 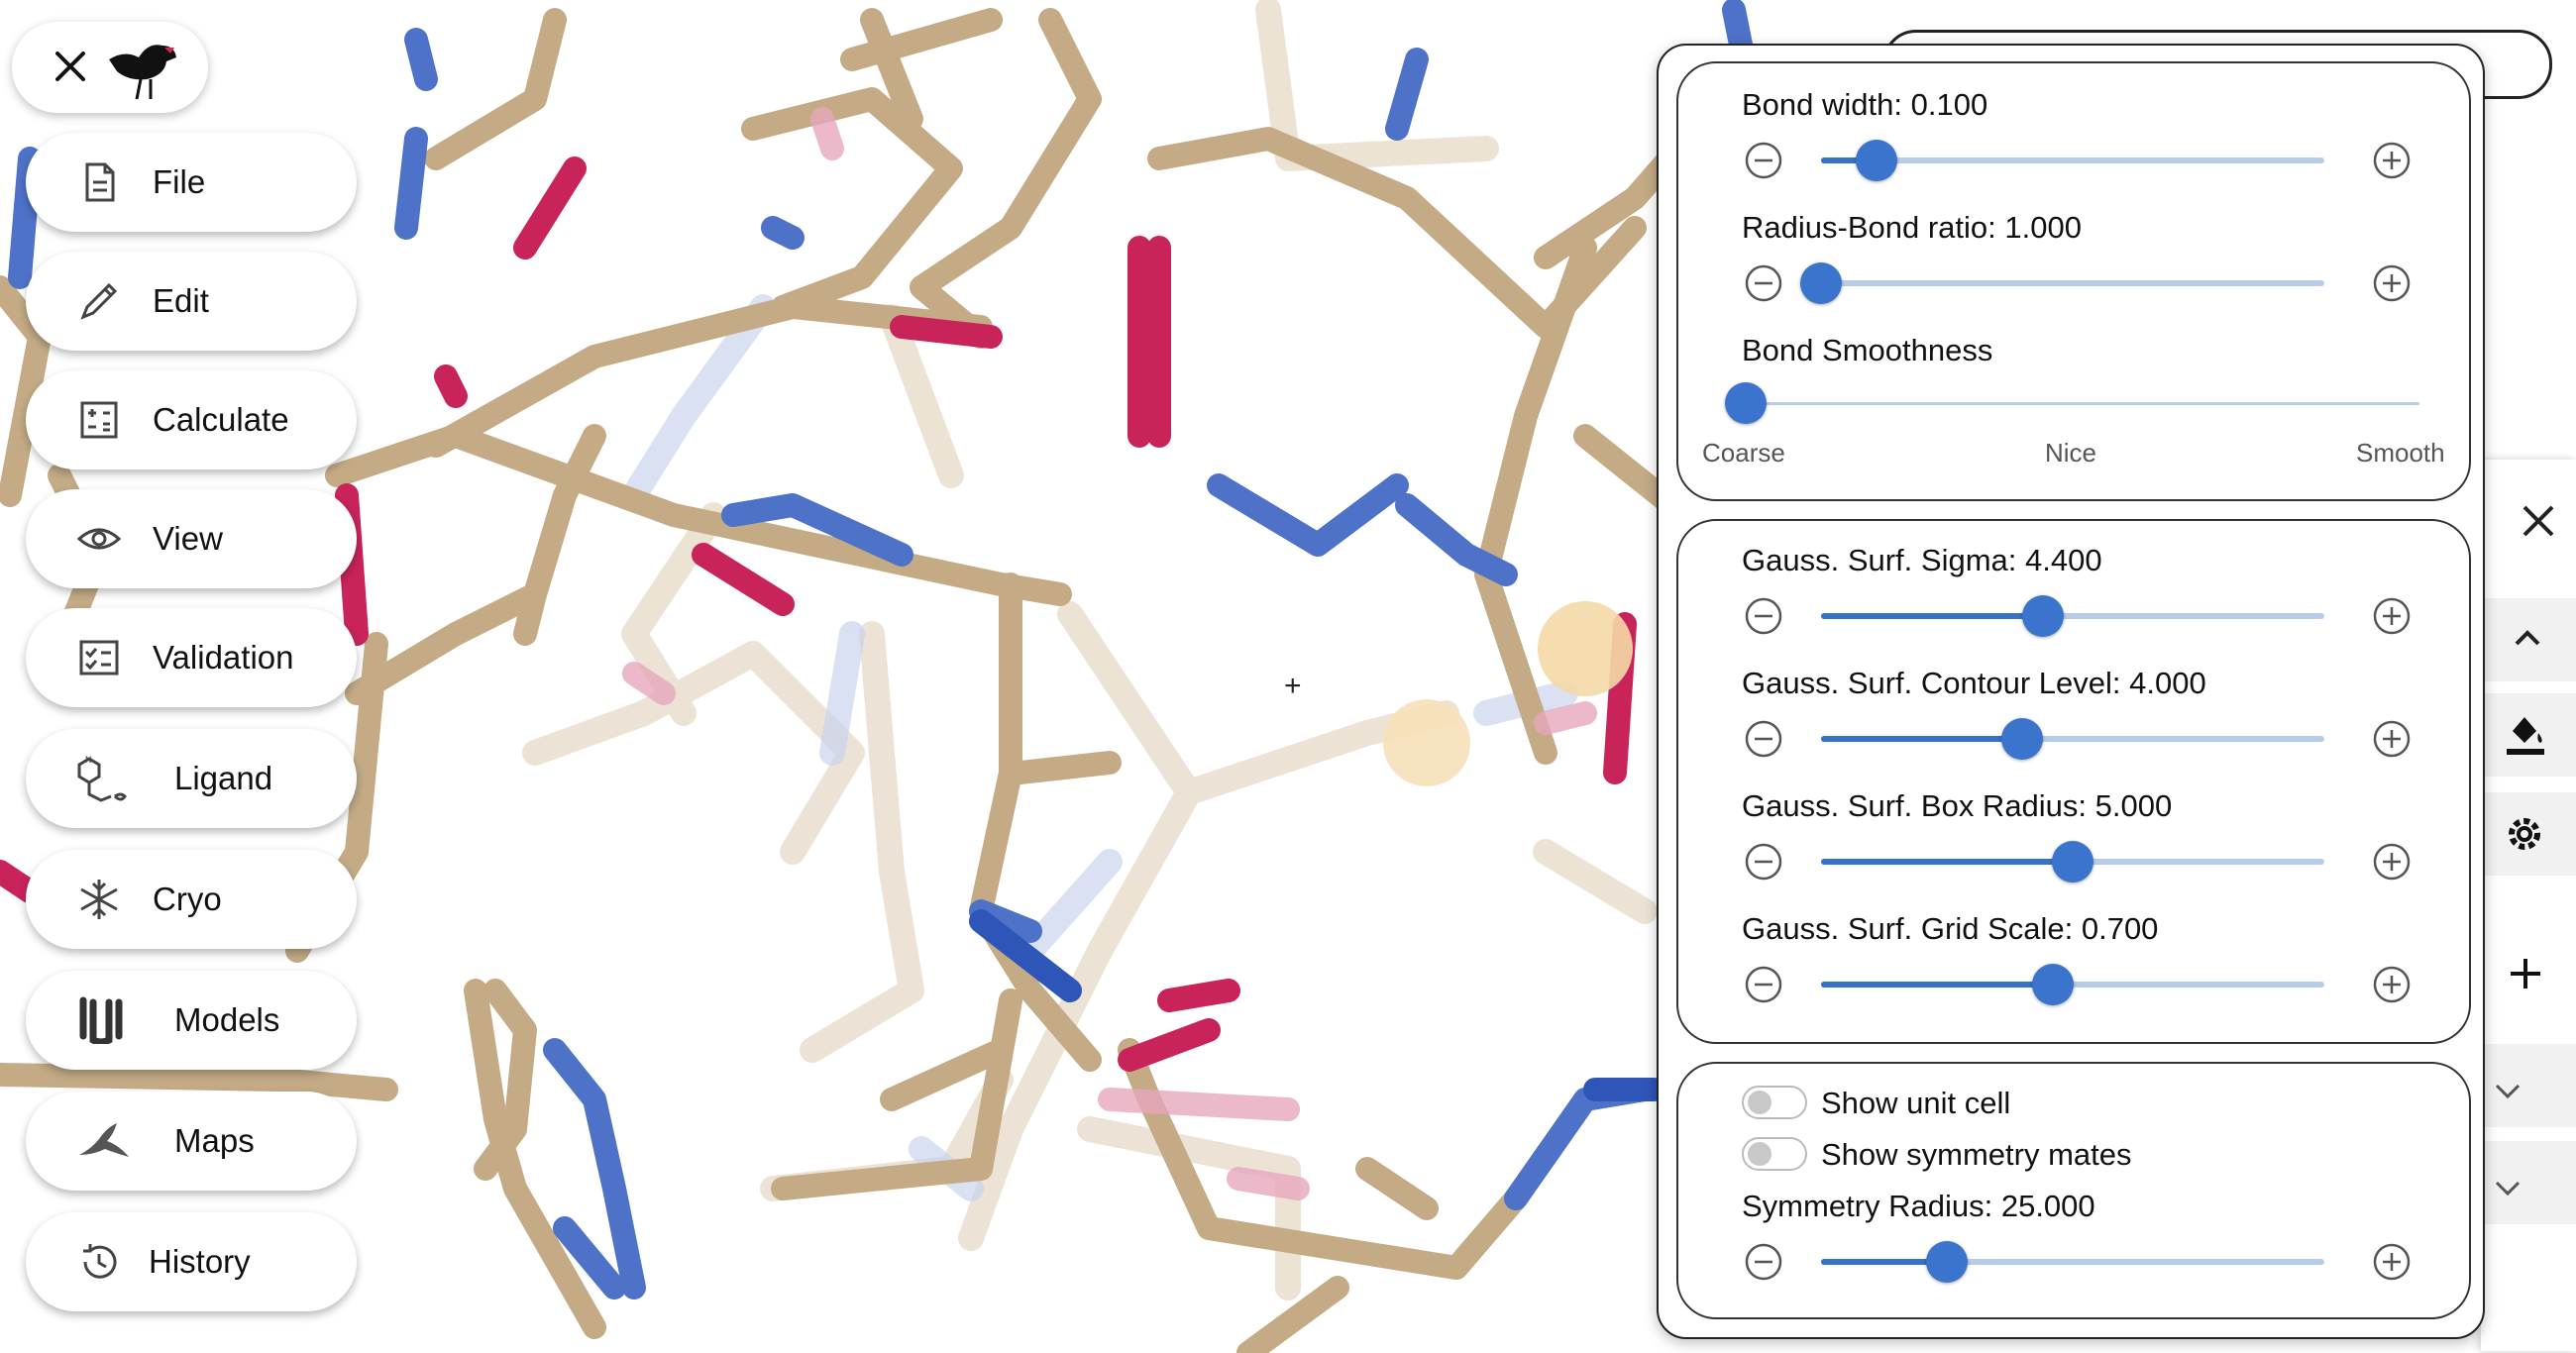 What do you see at coordinates (1865, 104) in the screenshot?
I see `bond-width-label: Bond width: 0.100` at bounding box center [1865, 104].